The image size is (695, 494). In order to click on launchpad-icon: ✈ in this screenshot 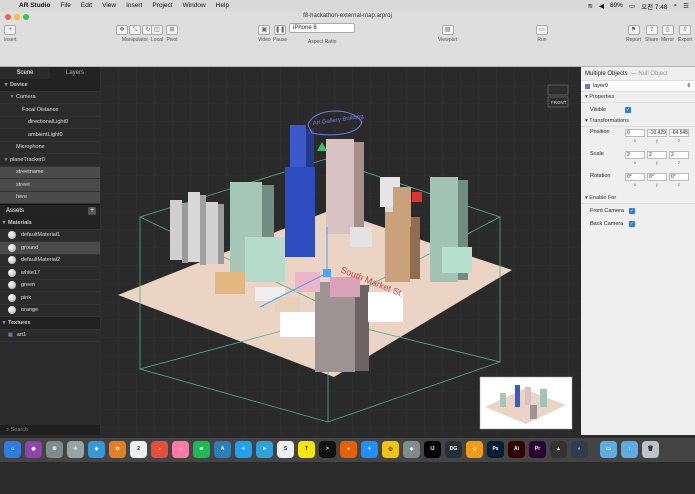, I will do `click(75, 449)`.